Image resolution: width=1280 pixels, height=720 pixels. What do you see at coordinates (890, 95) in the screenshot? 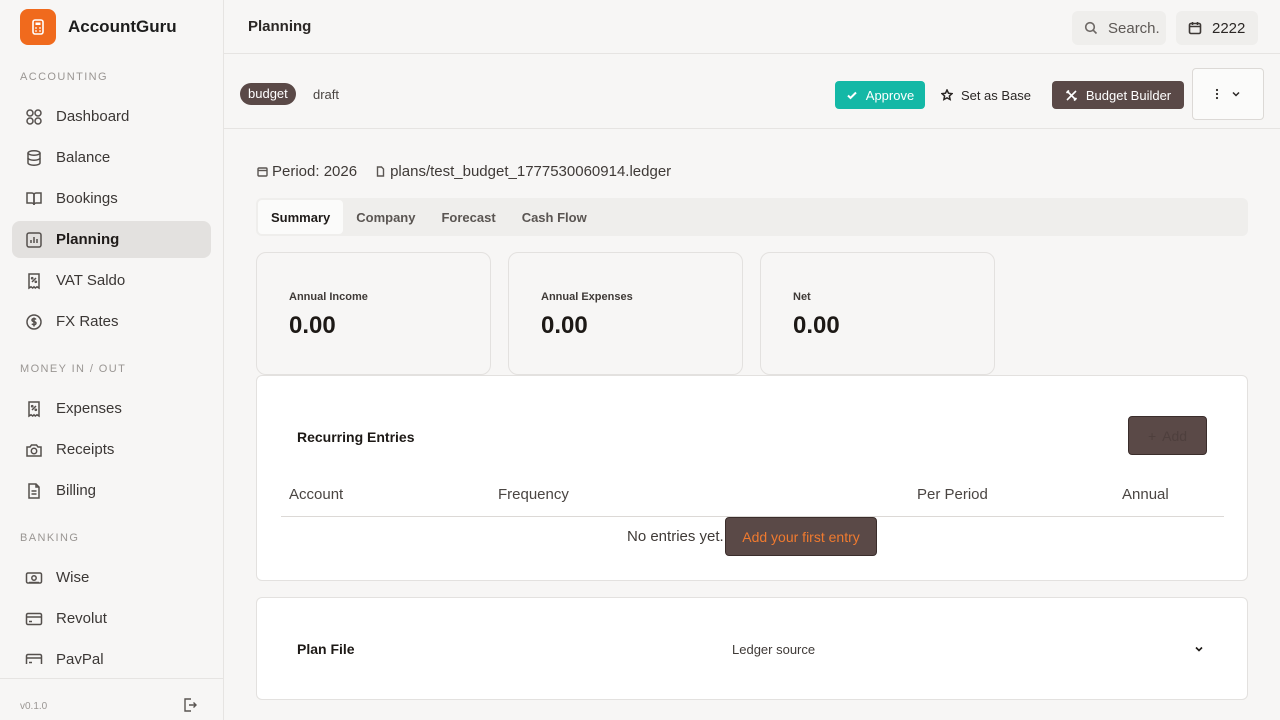
I see `approve-label: Approve` at bounding box center [890, 95].